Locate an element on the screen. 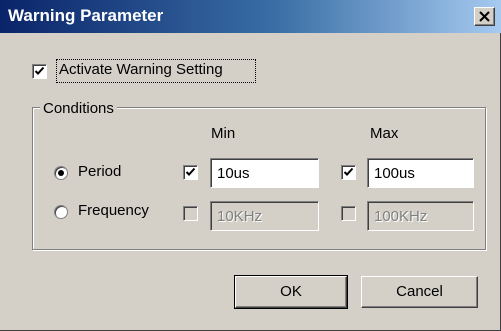 Image resolution: width=501 pixels, height=331 pixels. frequency-min-input: 10KHz is located at coordinates (264, 216).